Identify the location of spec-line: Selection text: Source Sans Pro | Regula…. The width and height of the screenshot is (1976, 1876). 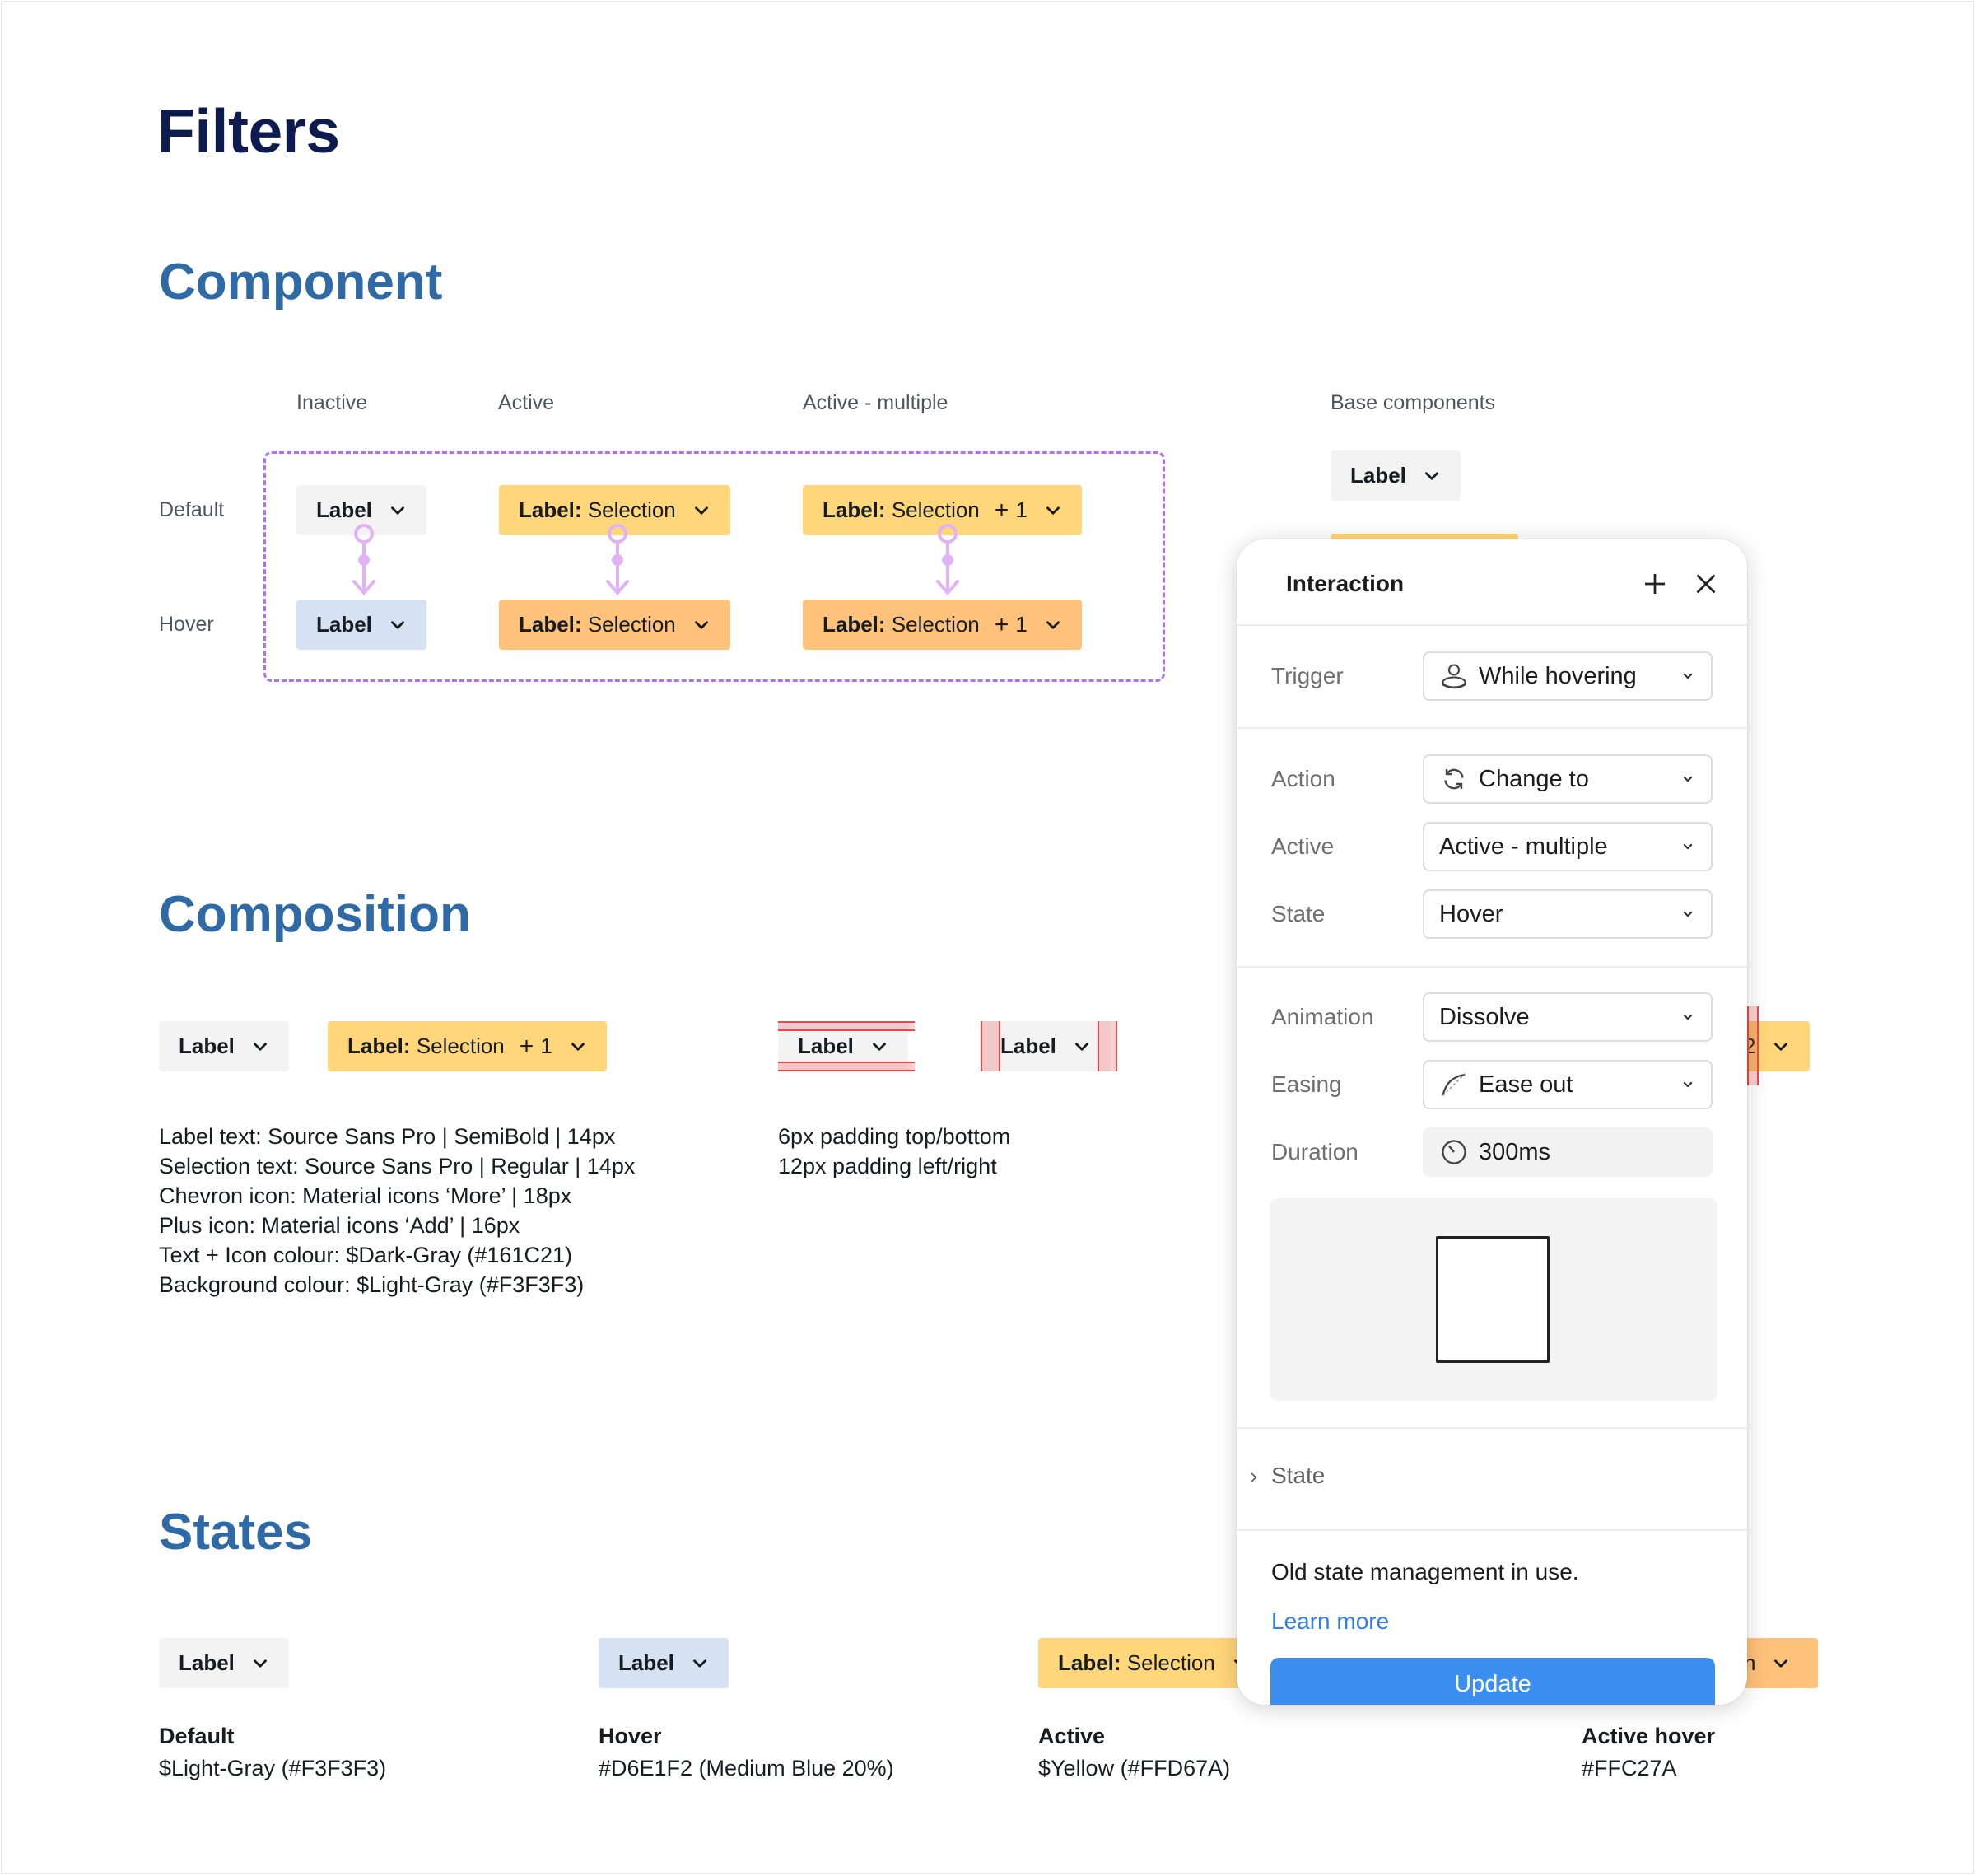
(397, 1166).